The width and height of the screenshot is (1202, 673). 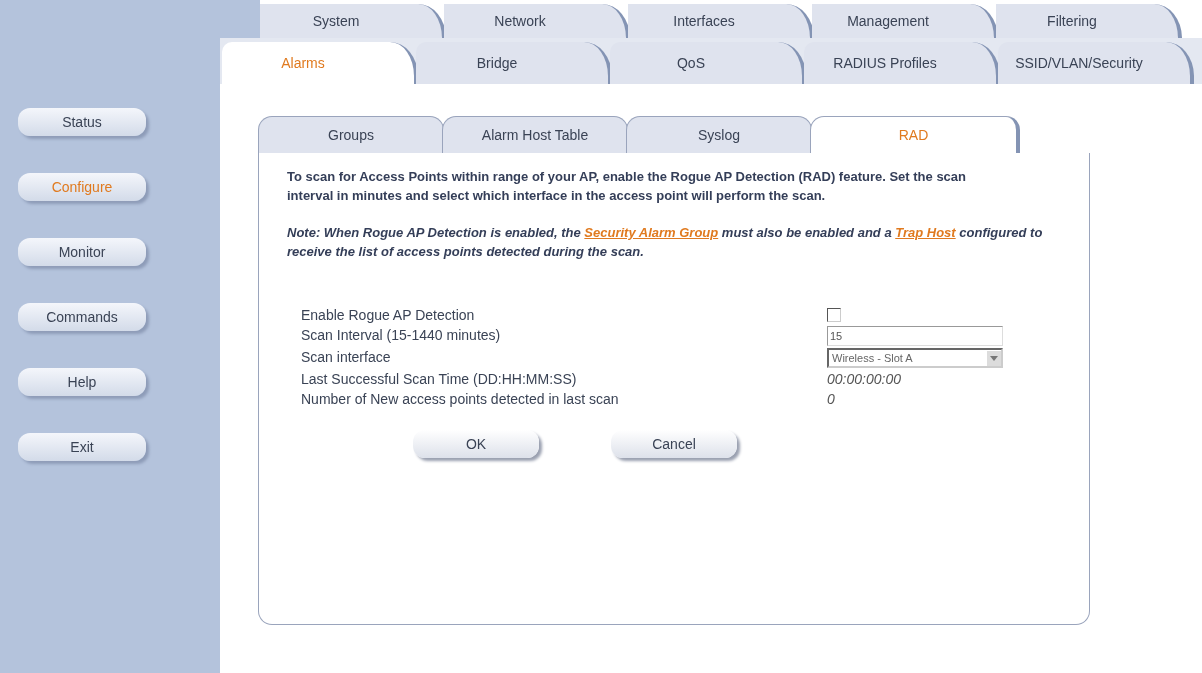 I want to click on form-button: Cancel, so click(x=674, y=444).